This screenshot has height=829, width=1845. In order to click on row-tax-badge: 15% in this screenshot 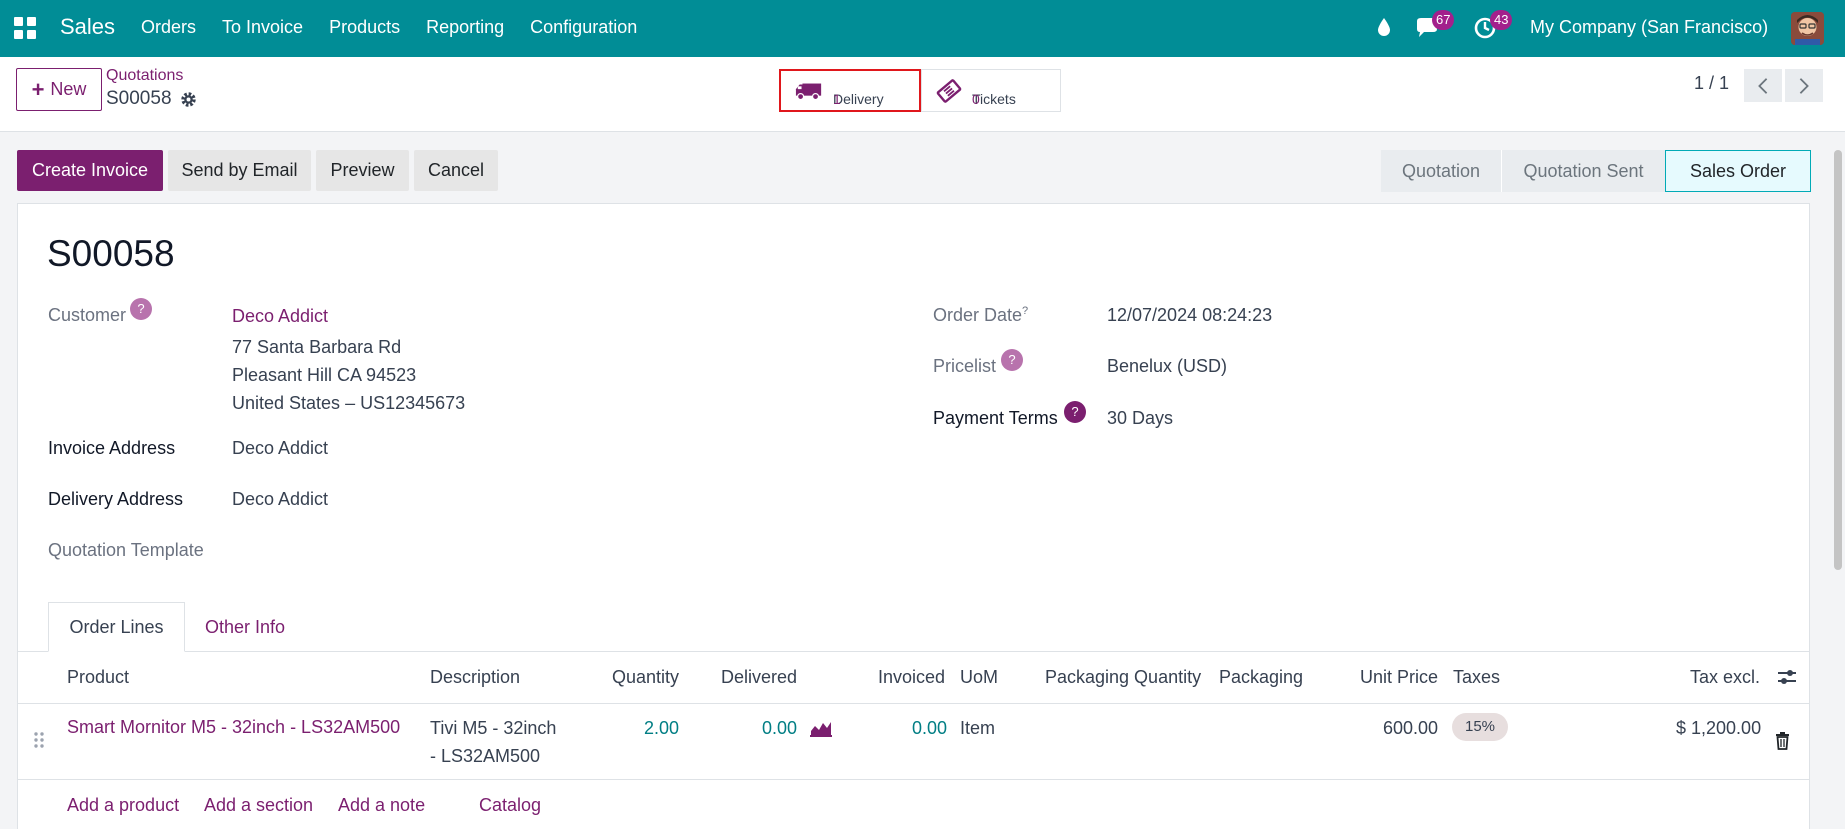, I will do `click(1480, 727)`.